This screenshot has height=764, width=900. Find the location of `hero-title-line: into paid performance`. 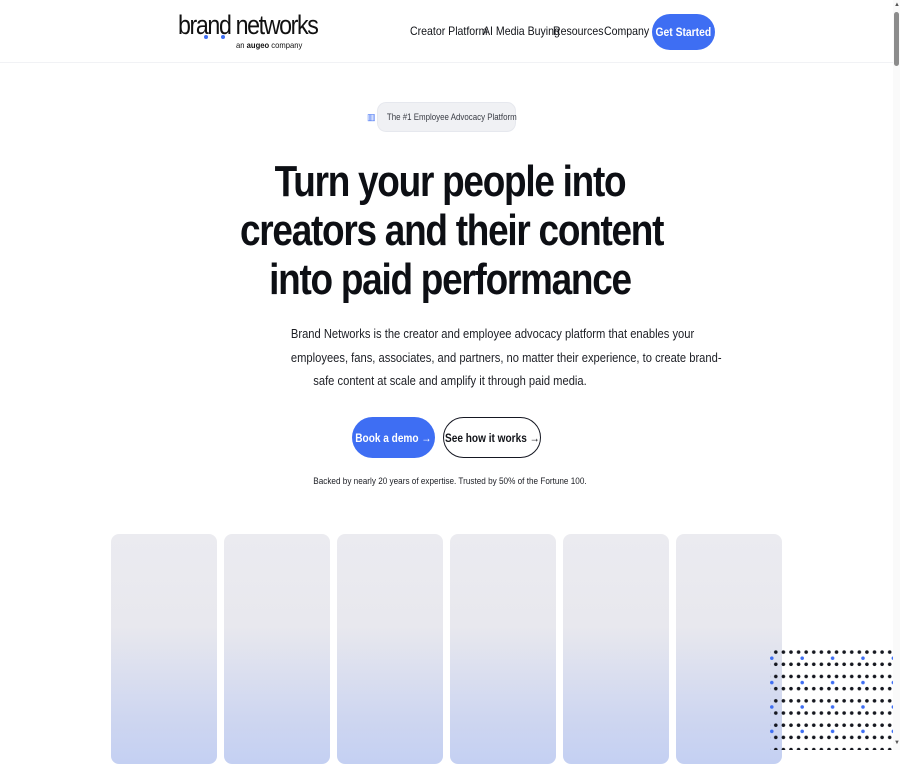

hero-title-line: into paid performance is located at coordinates (450, 279).